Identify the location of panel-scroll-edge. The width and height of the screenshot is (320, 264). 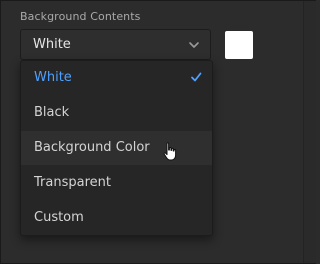
(309, 132).